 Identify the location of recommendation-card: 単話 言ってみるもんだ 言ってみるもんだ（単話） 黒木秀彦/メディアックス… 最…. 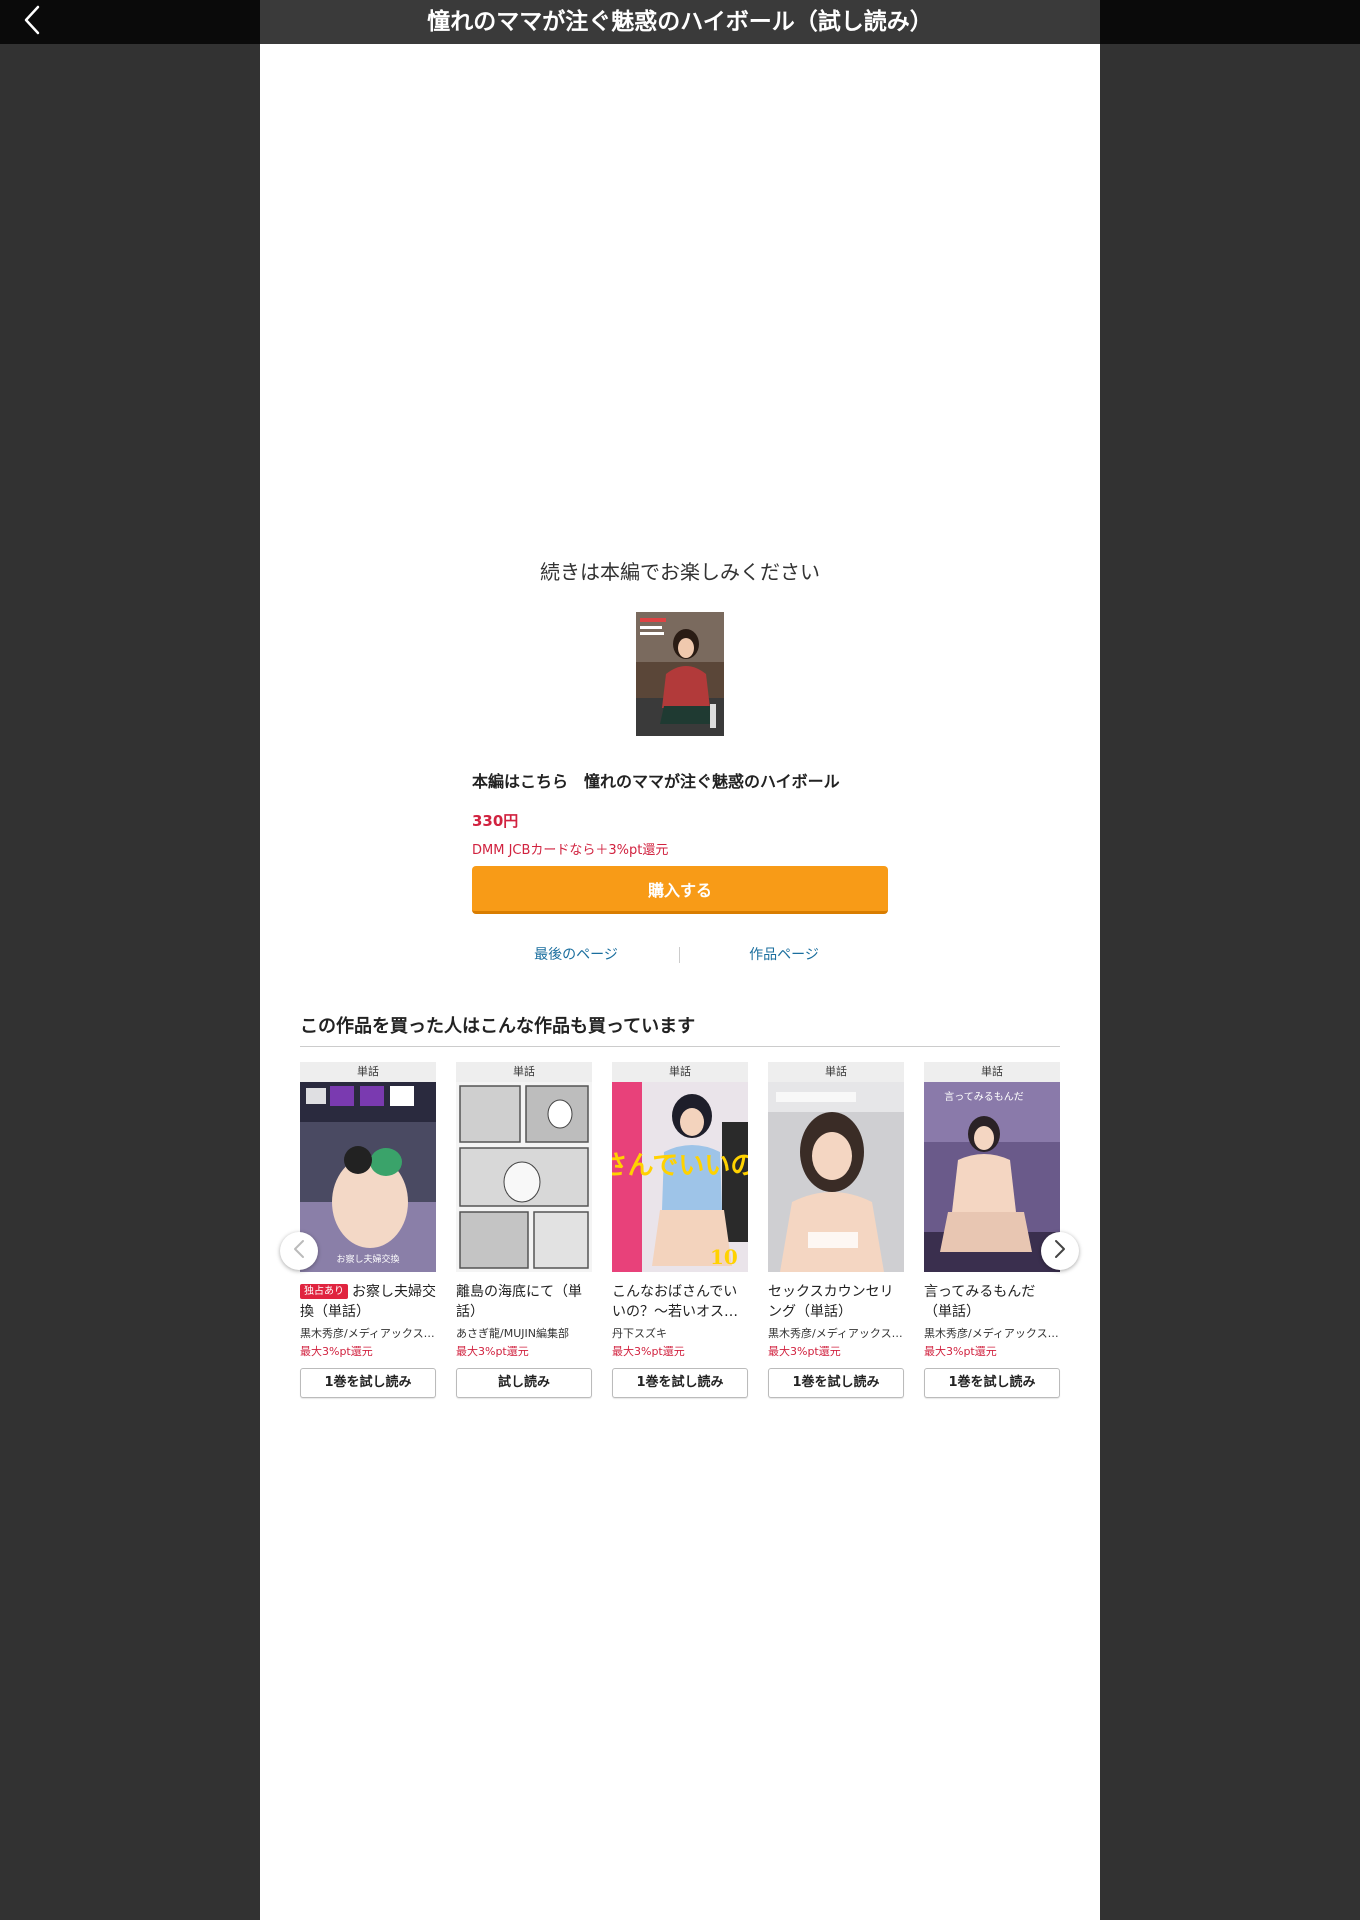
(992, 1230).